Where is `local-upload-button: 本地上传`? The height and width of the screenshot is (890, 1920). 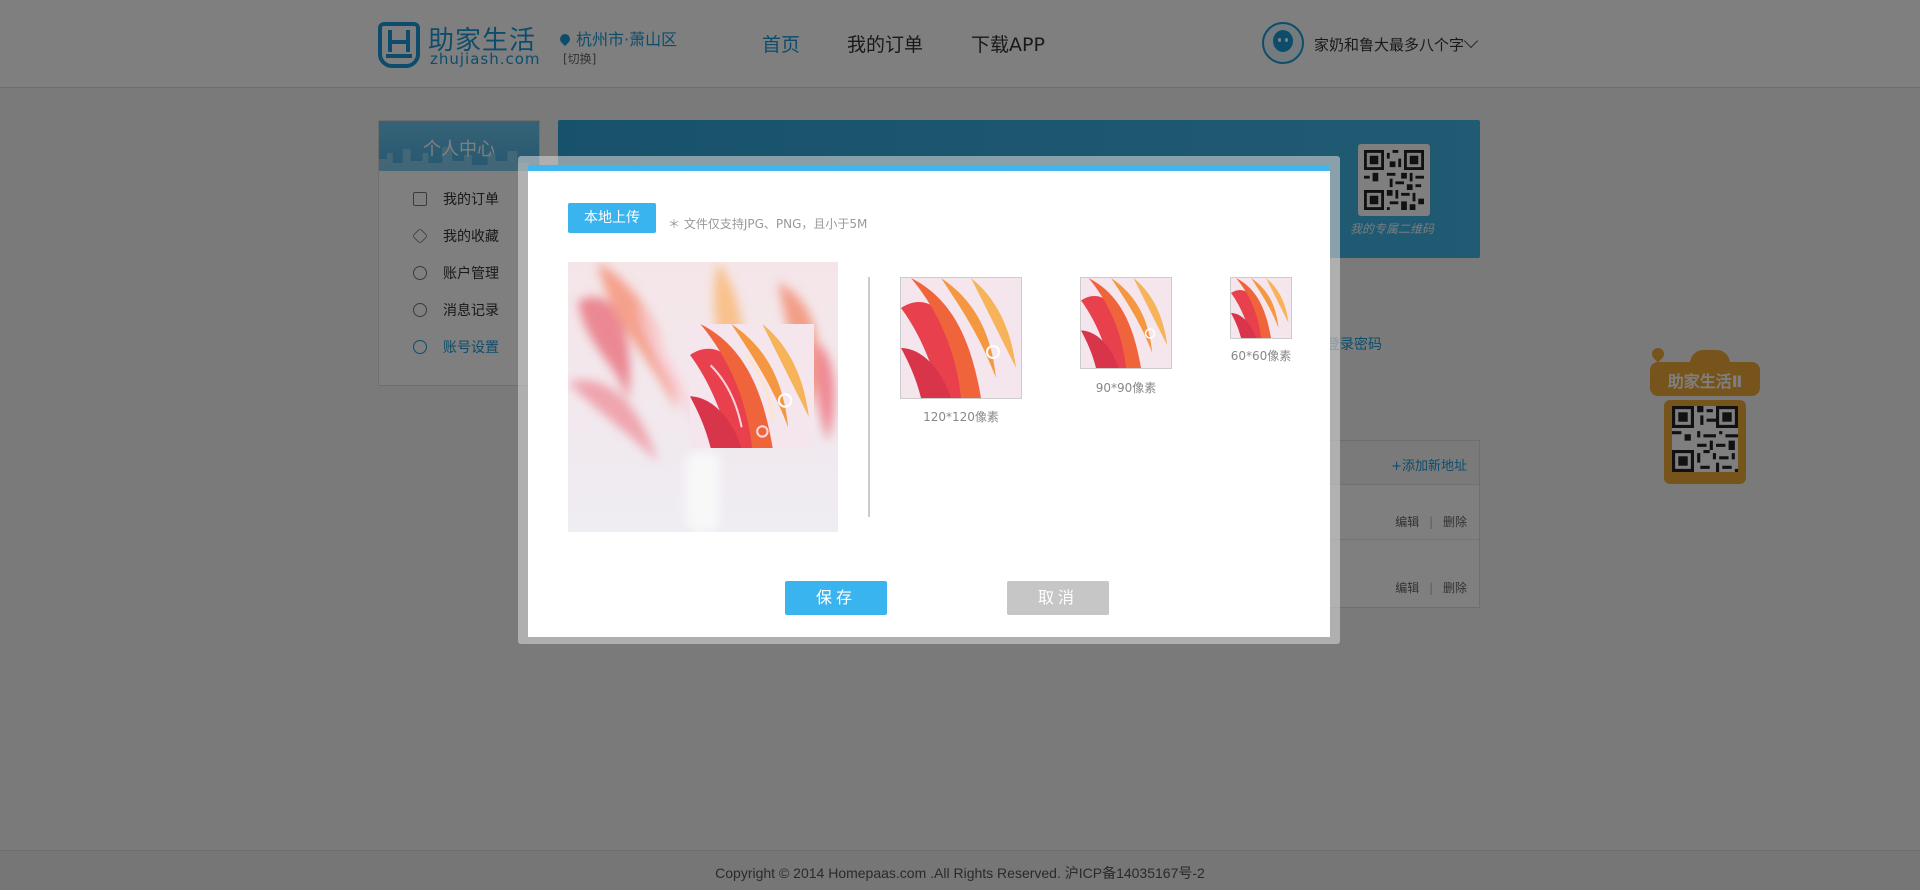
local-upload-button: 本地上传 is located at coordinates (612, 218).